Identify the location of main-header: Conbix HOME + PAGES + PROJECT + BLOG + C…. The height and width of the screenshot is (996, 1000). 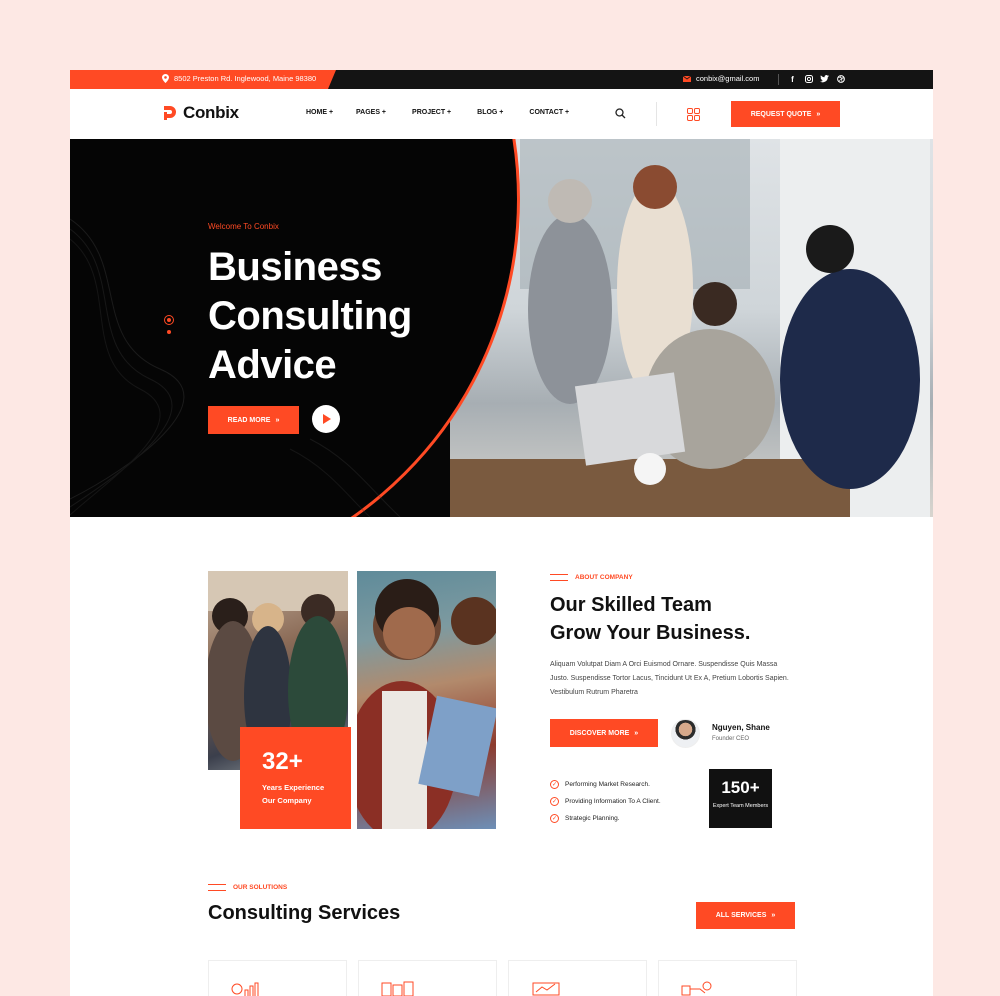
(501, 114).